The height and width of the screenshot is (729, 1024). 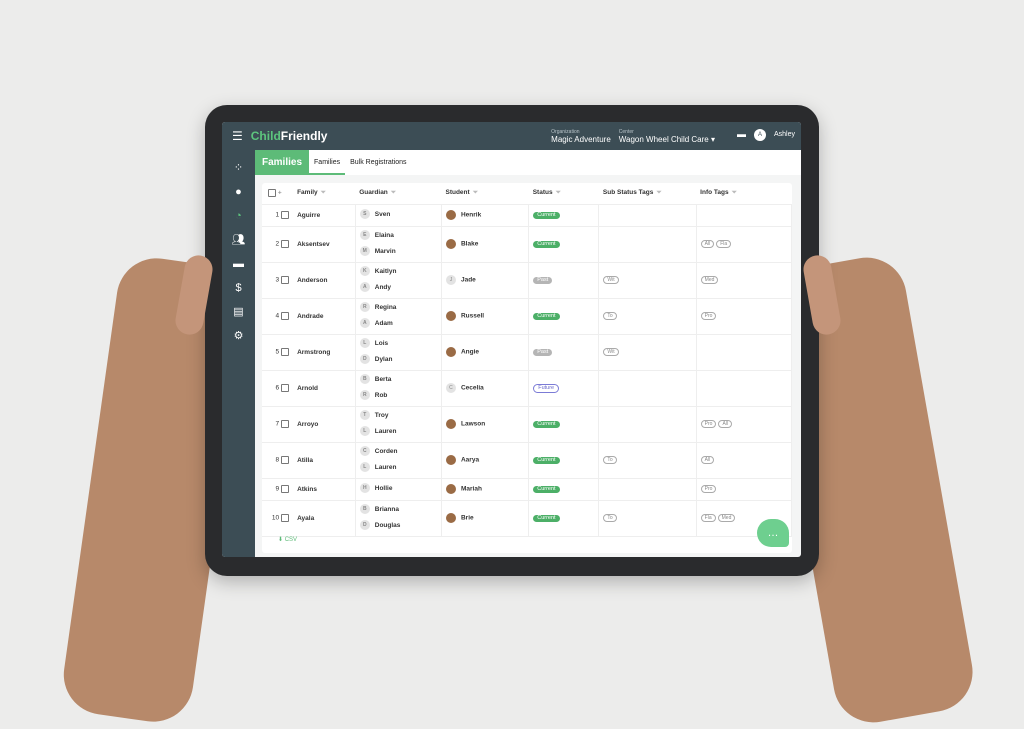 I want to click on guardian: B Brianna, so click(x=400, y=510).